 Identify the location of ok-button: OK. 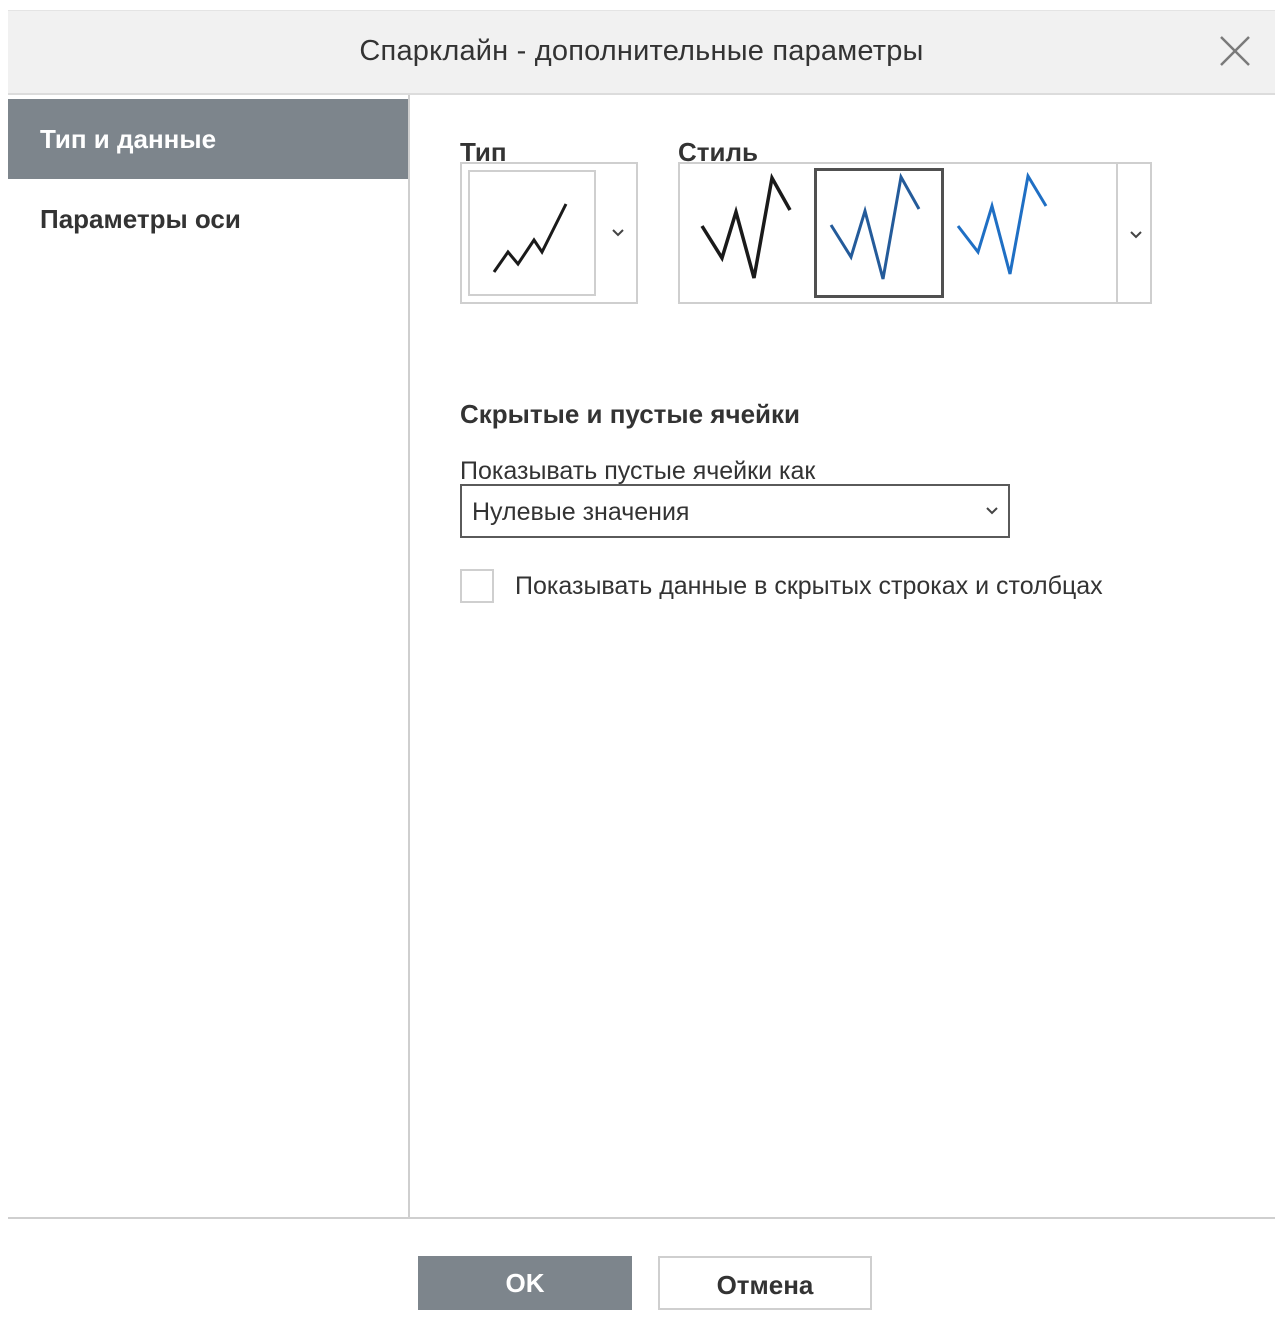
(525, 1283).